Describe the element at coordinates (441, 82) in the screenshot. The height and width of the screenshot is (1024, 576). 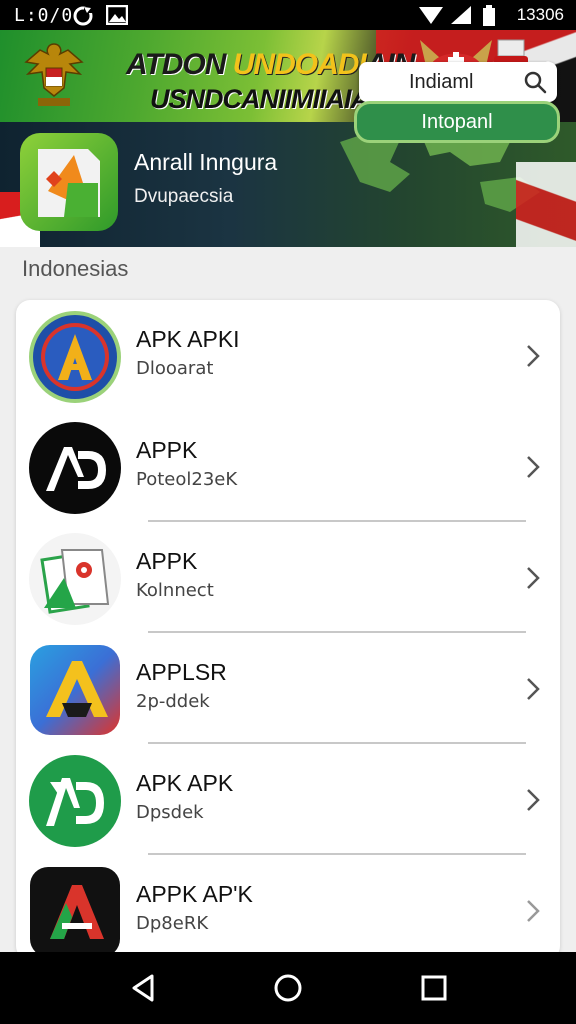
I see `search-input-value: Indiaml` at that location.